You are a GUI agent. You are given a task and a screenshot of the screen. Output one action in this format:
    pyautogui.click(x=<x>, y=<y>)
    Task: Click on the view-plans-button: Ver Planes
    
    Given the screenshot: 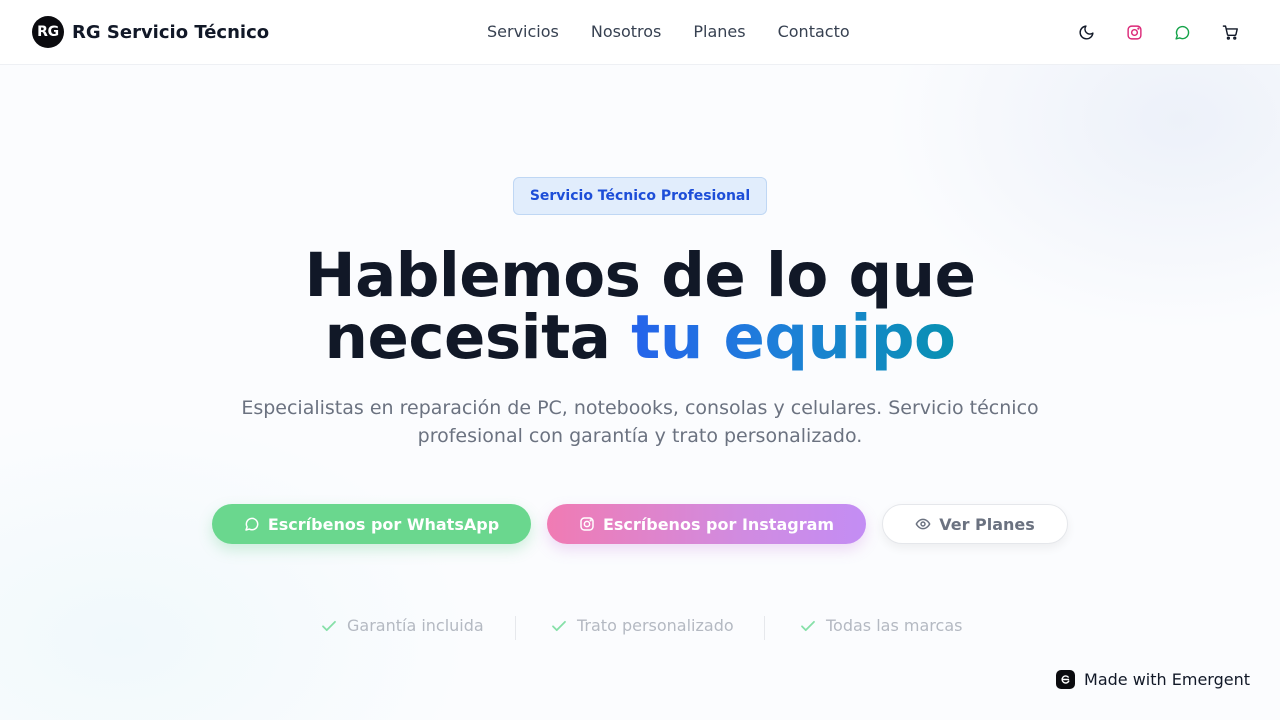 What is the action you would take?
    pyautogui.click(x=975, y=524)
    